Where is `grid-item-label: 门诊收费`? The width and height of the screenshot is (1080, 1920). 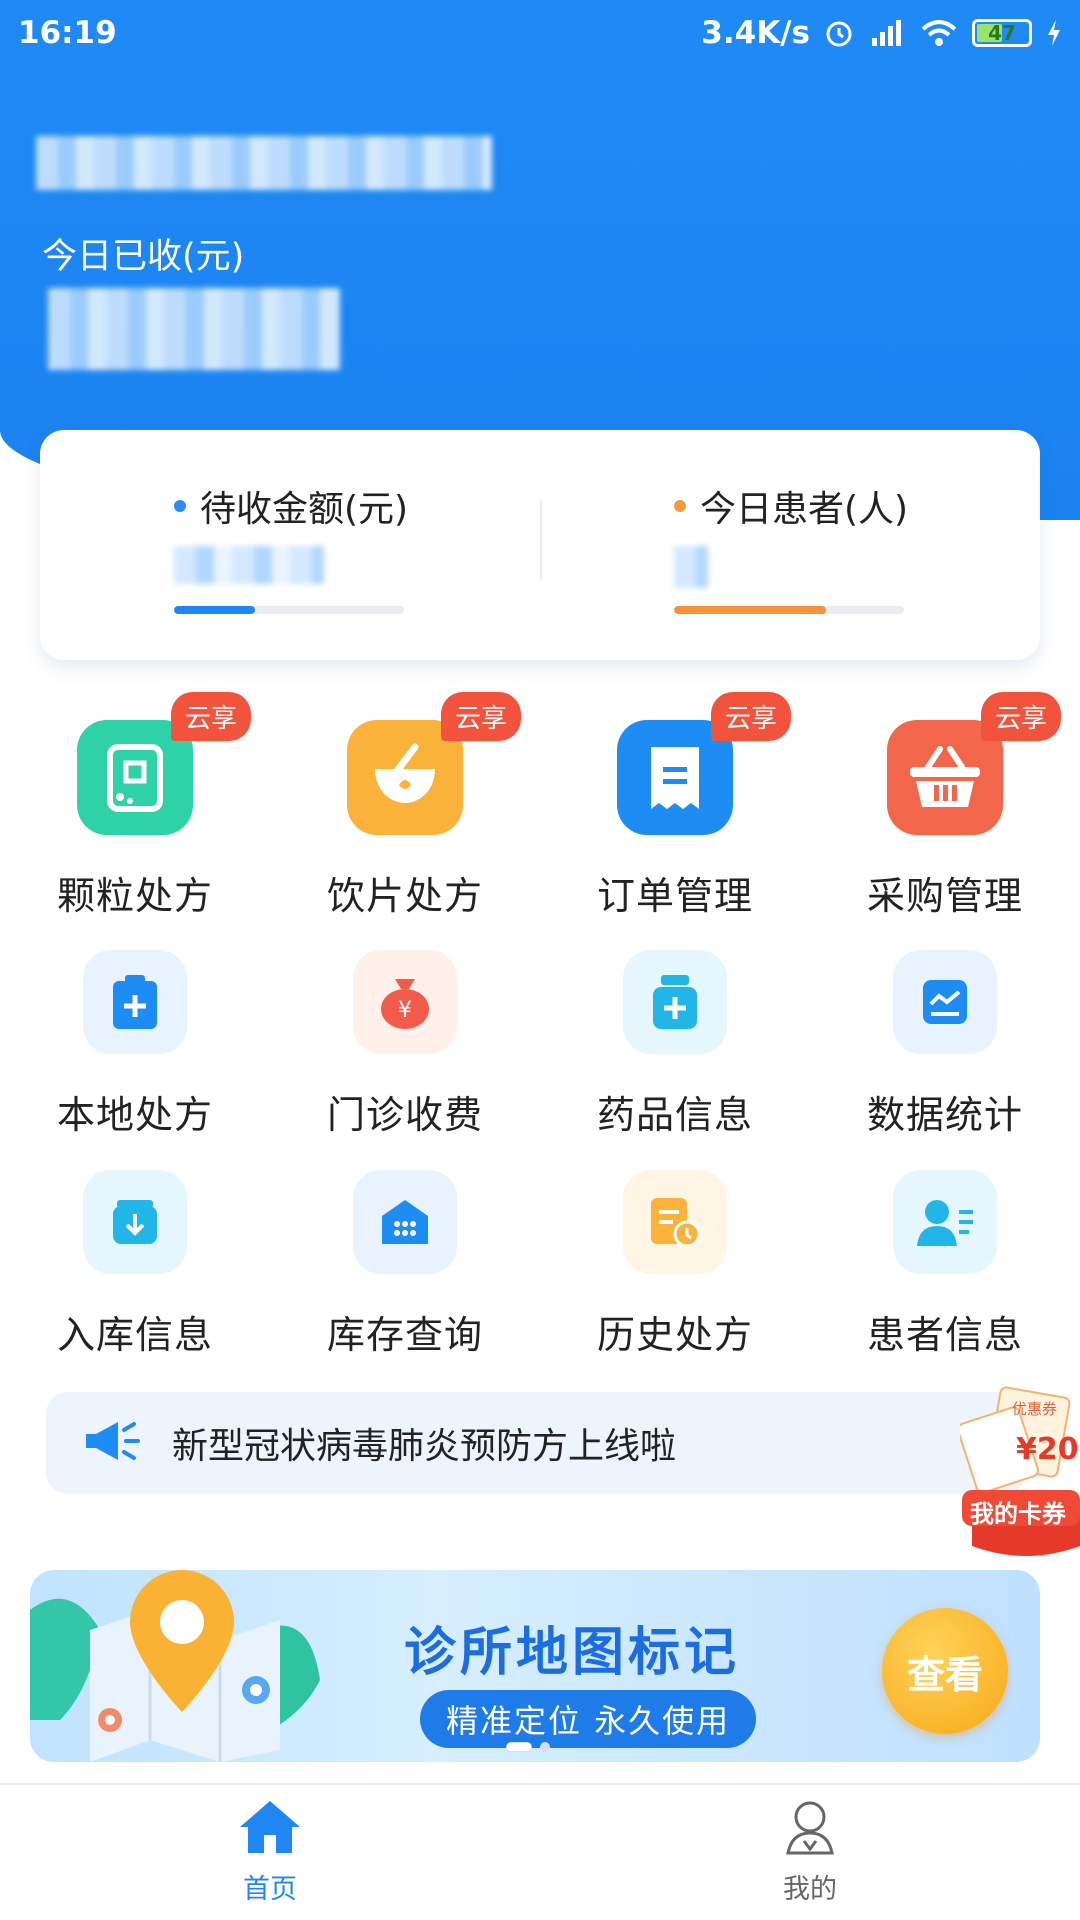
grid-item-label: 门诊收费 is located at coordinates (404, 1115).